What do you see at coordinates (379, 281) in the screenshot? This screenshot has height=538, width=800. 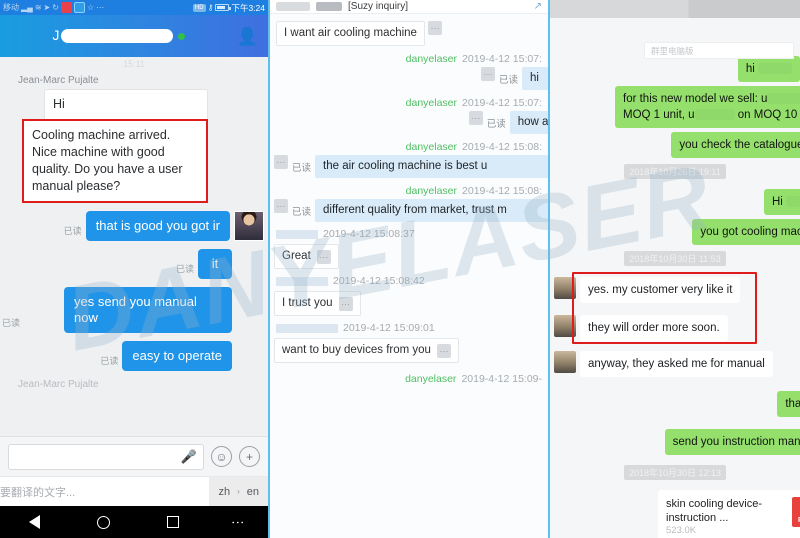 I see `timestamp: 2019-4-12 15:08:42` at bounding box center [379, 281].